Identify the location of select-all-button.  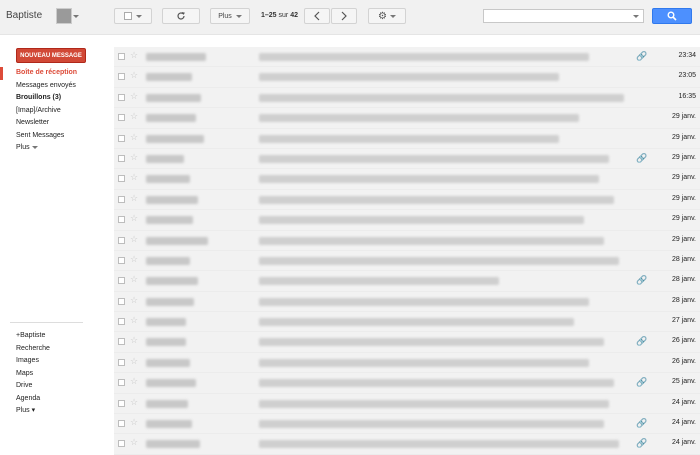
(133, 16).